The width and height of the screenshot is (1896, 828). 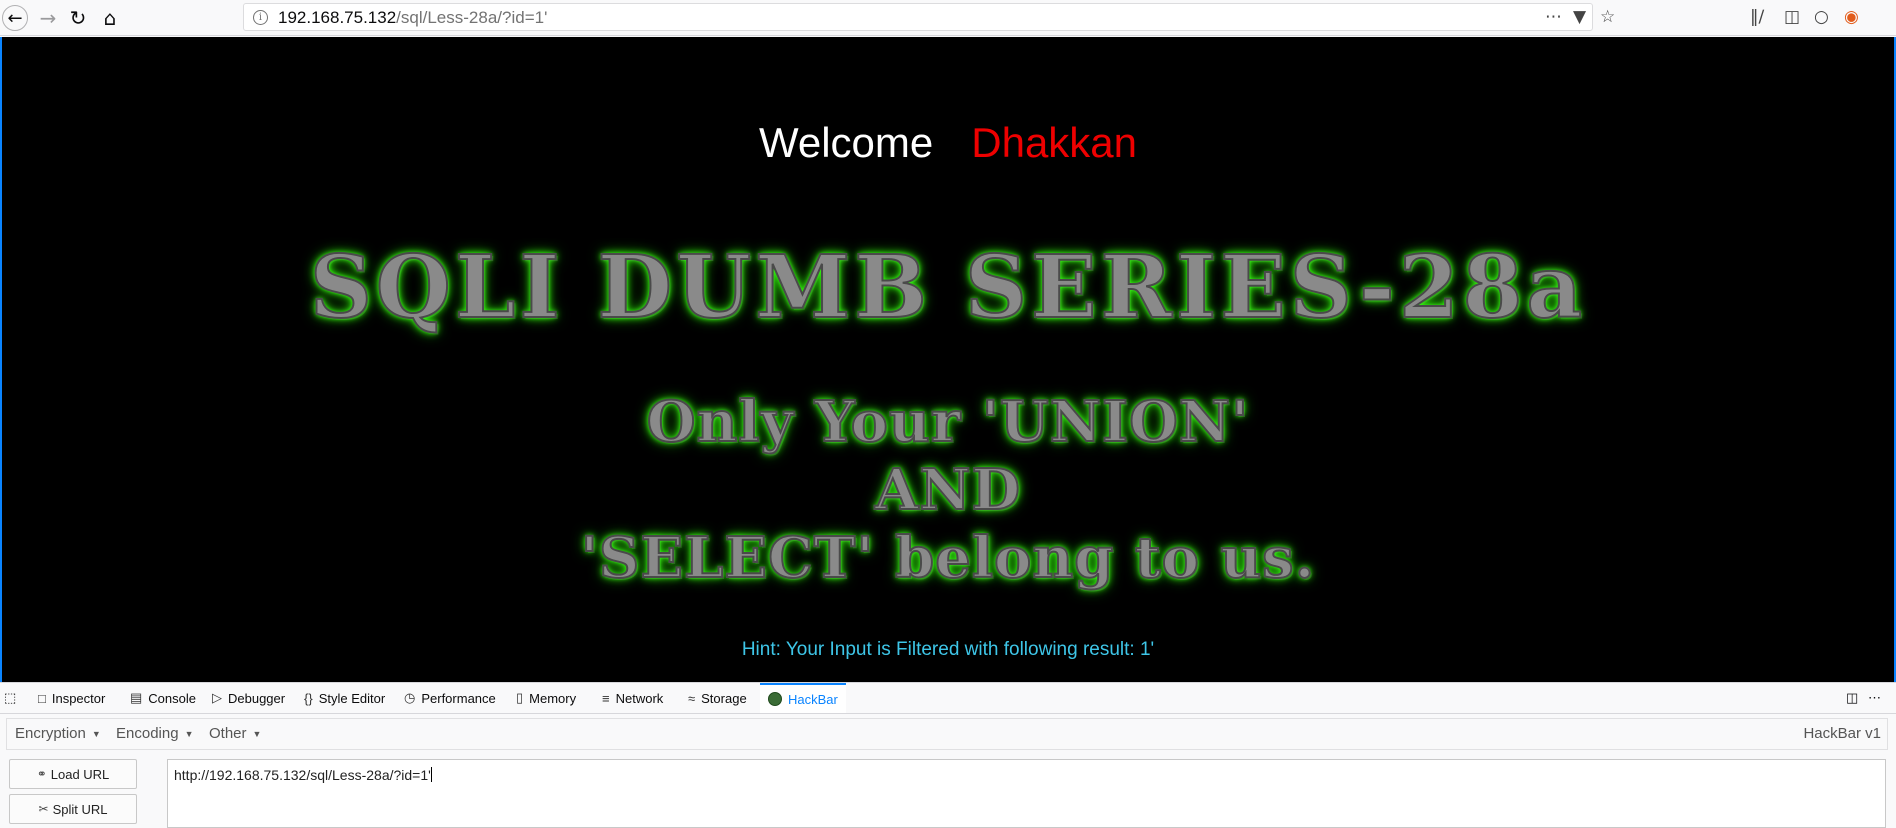 What do you see at coordinates (228, 733) in the screenshot?
I see `menu-label: Other` at bounding box center [228, 733].